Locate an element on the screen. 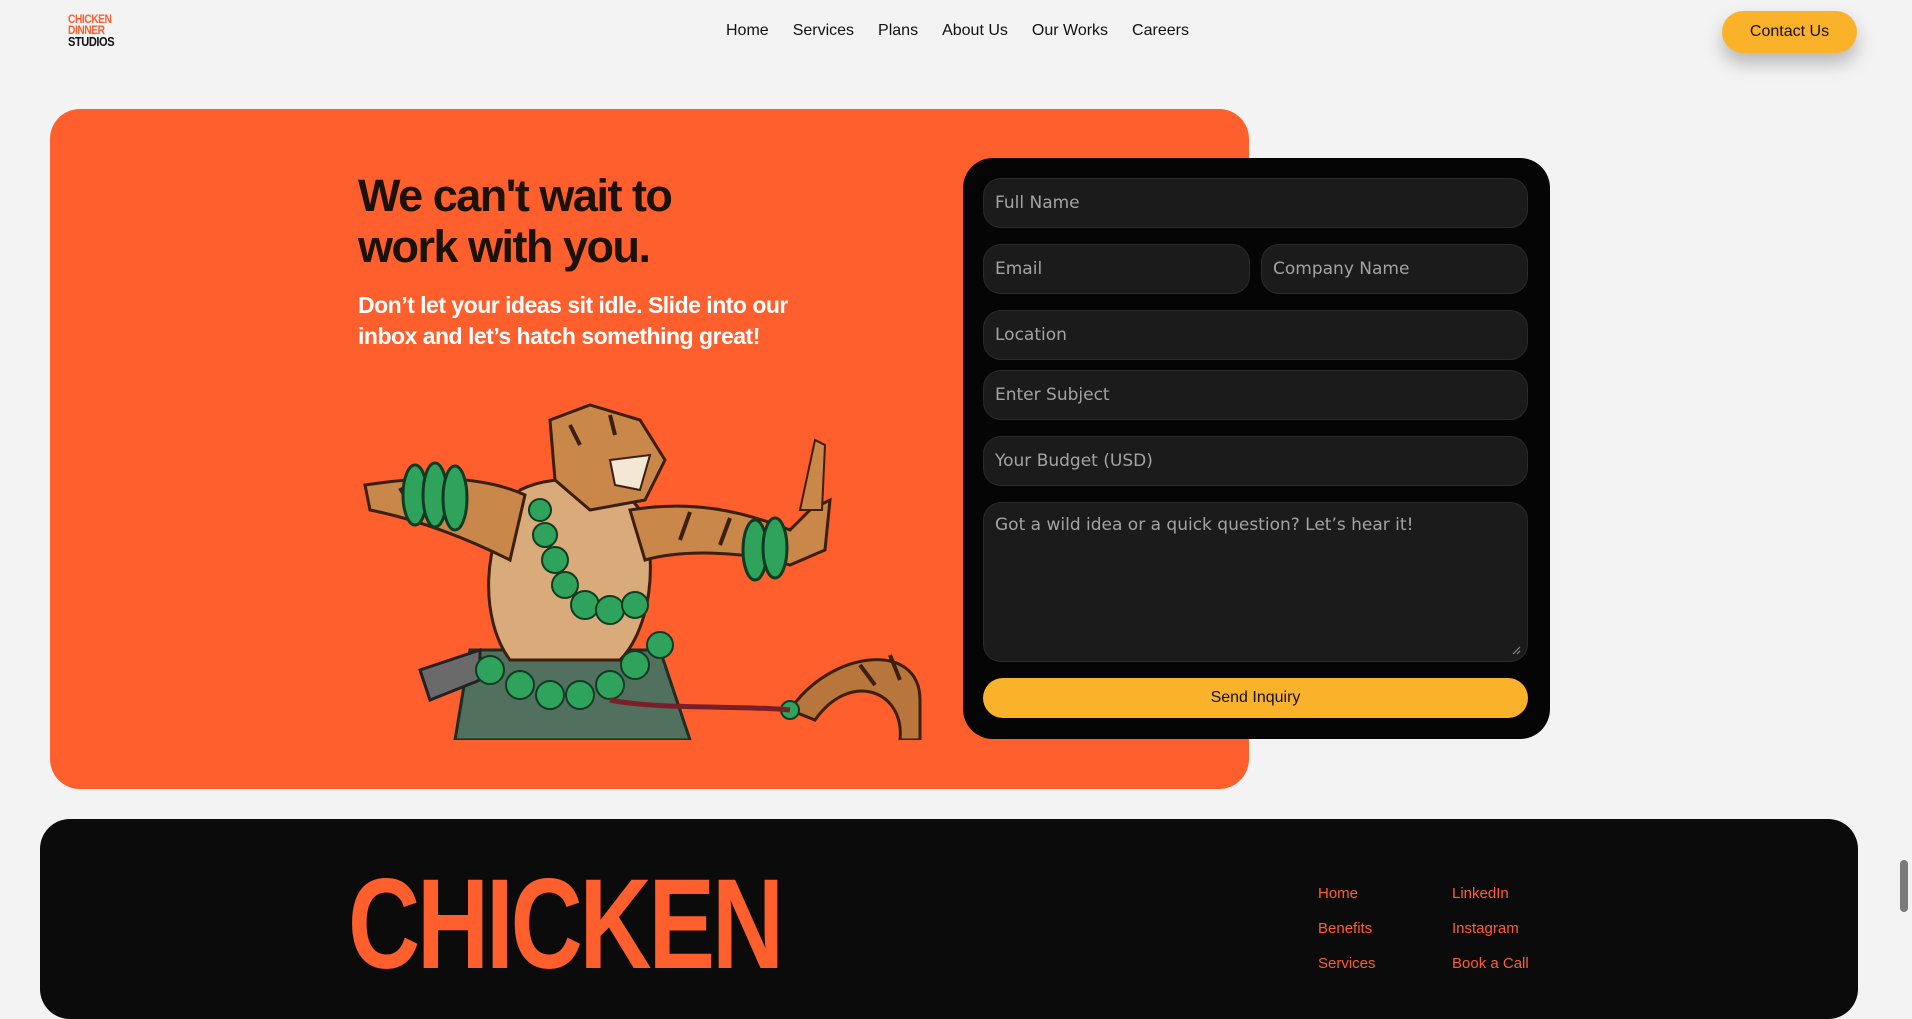 This screenshot has height=1019, width=1912. email-input: Email is located at coordinates (1116, 269).